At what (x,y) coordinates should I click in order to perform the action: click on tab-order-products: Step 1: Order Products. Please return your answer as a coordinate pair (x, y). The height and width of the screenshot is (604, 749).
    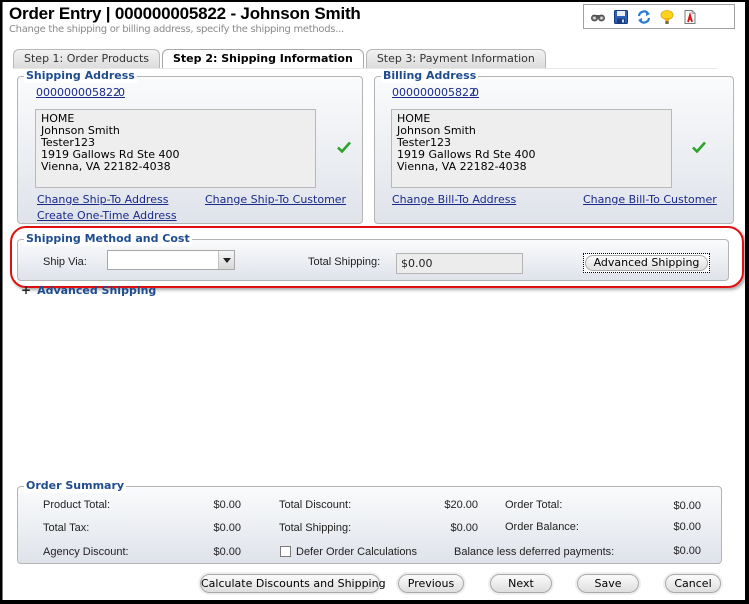
    Looking at the image, I should click on (86, 58).